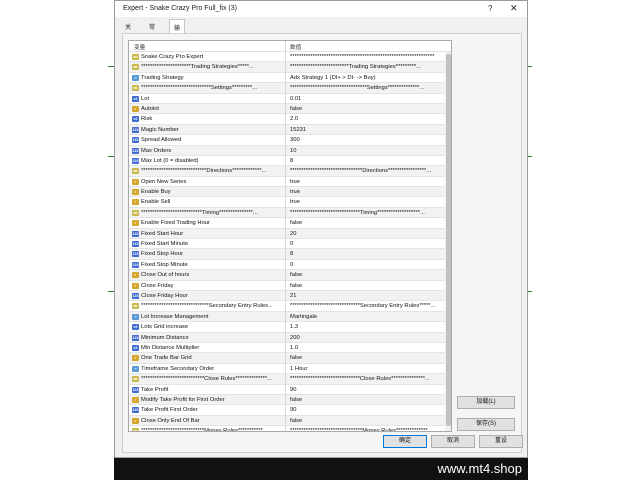 This screenshot has height=480, width=640. I want to click on parameter-row: ✓ Open New Series true, so click(290, 182).